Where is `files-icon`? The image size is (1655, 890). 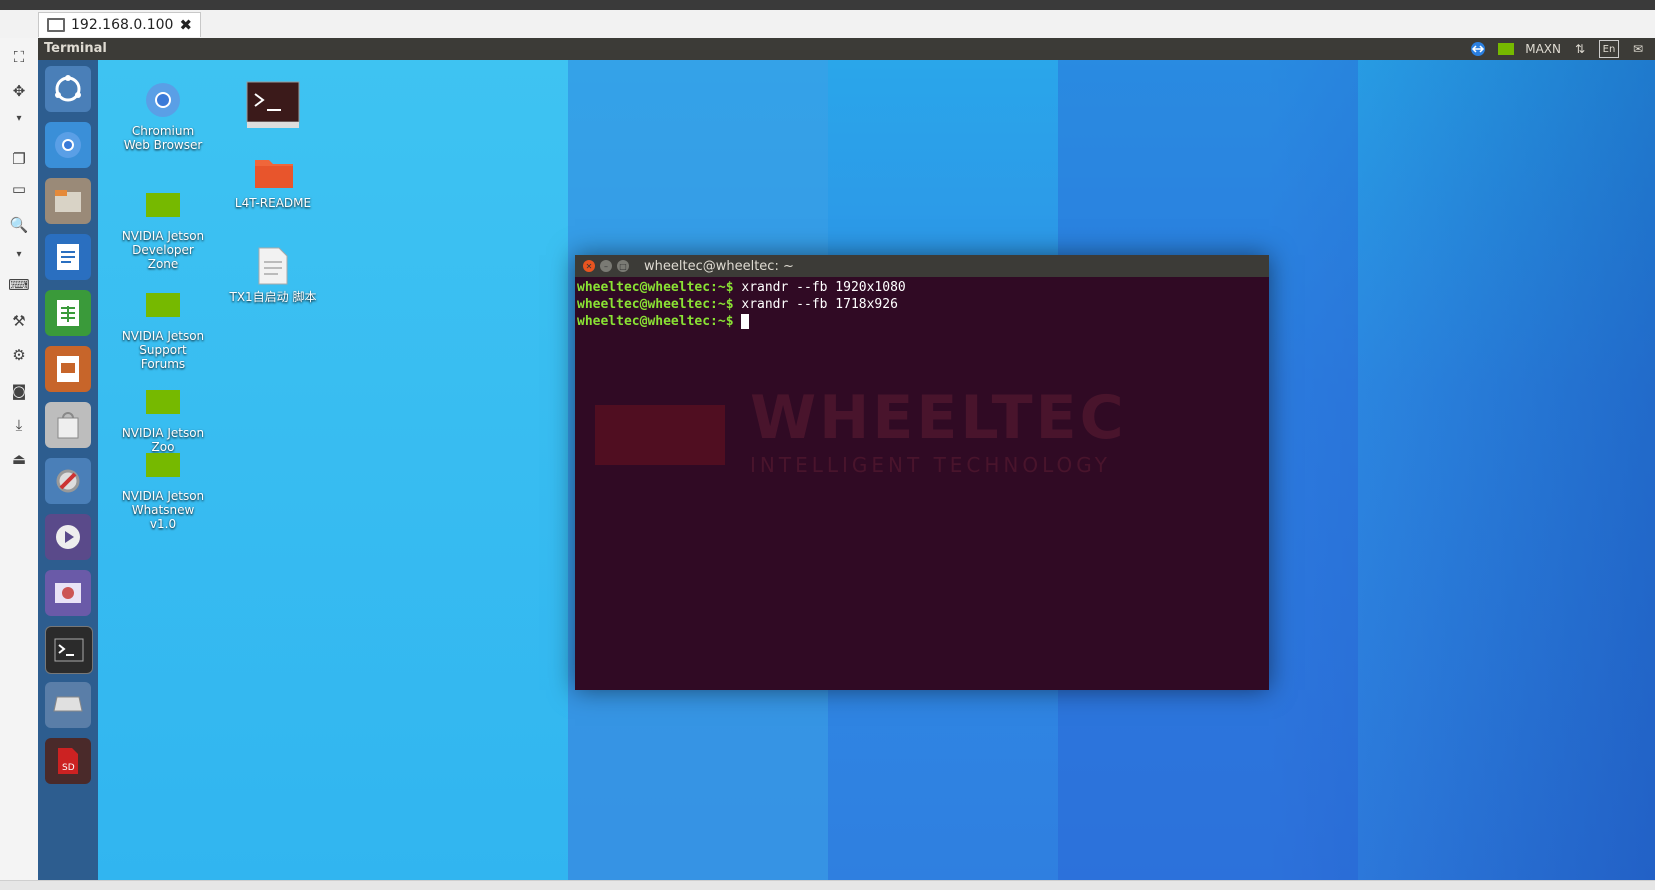 files-icon is located at coordinates (68, 201).